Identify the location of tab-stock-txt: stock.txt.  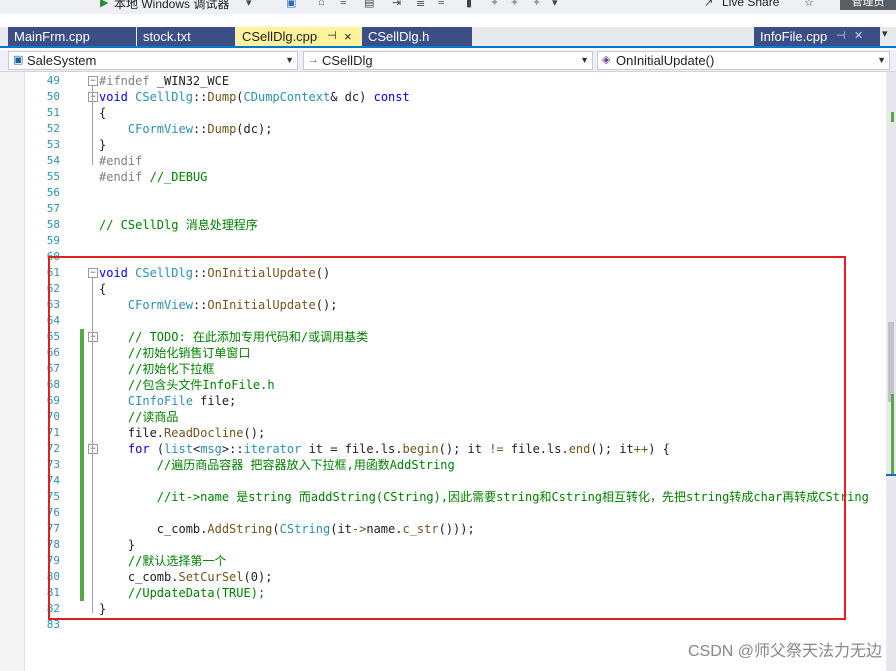
(186, 36).